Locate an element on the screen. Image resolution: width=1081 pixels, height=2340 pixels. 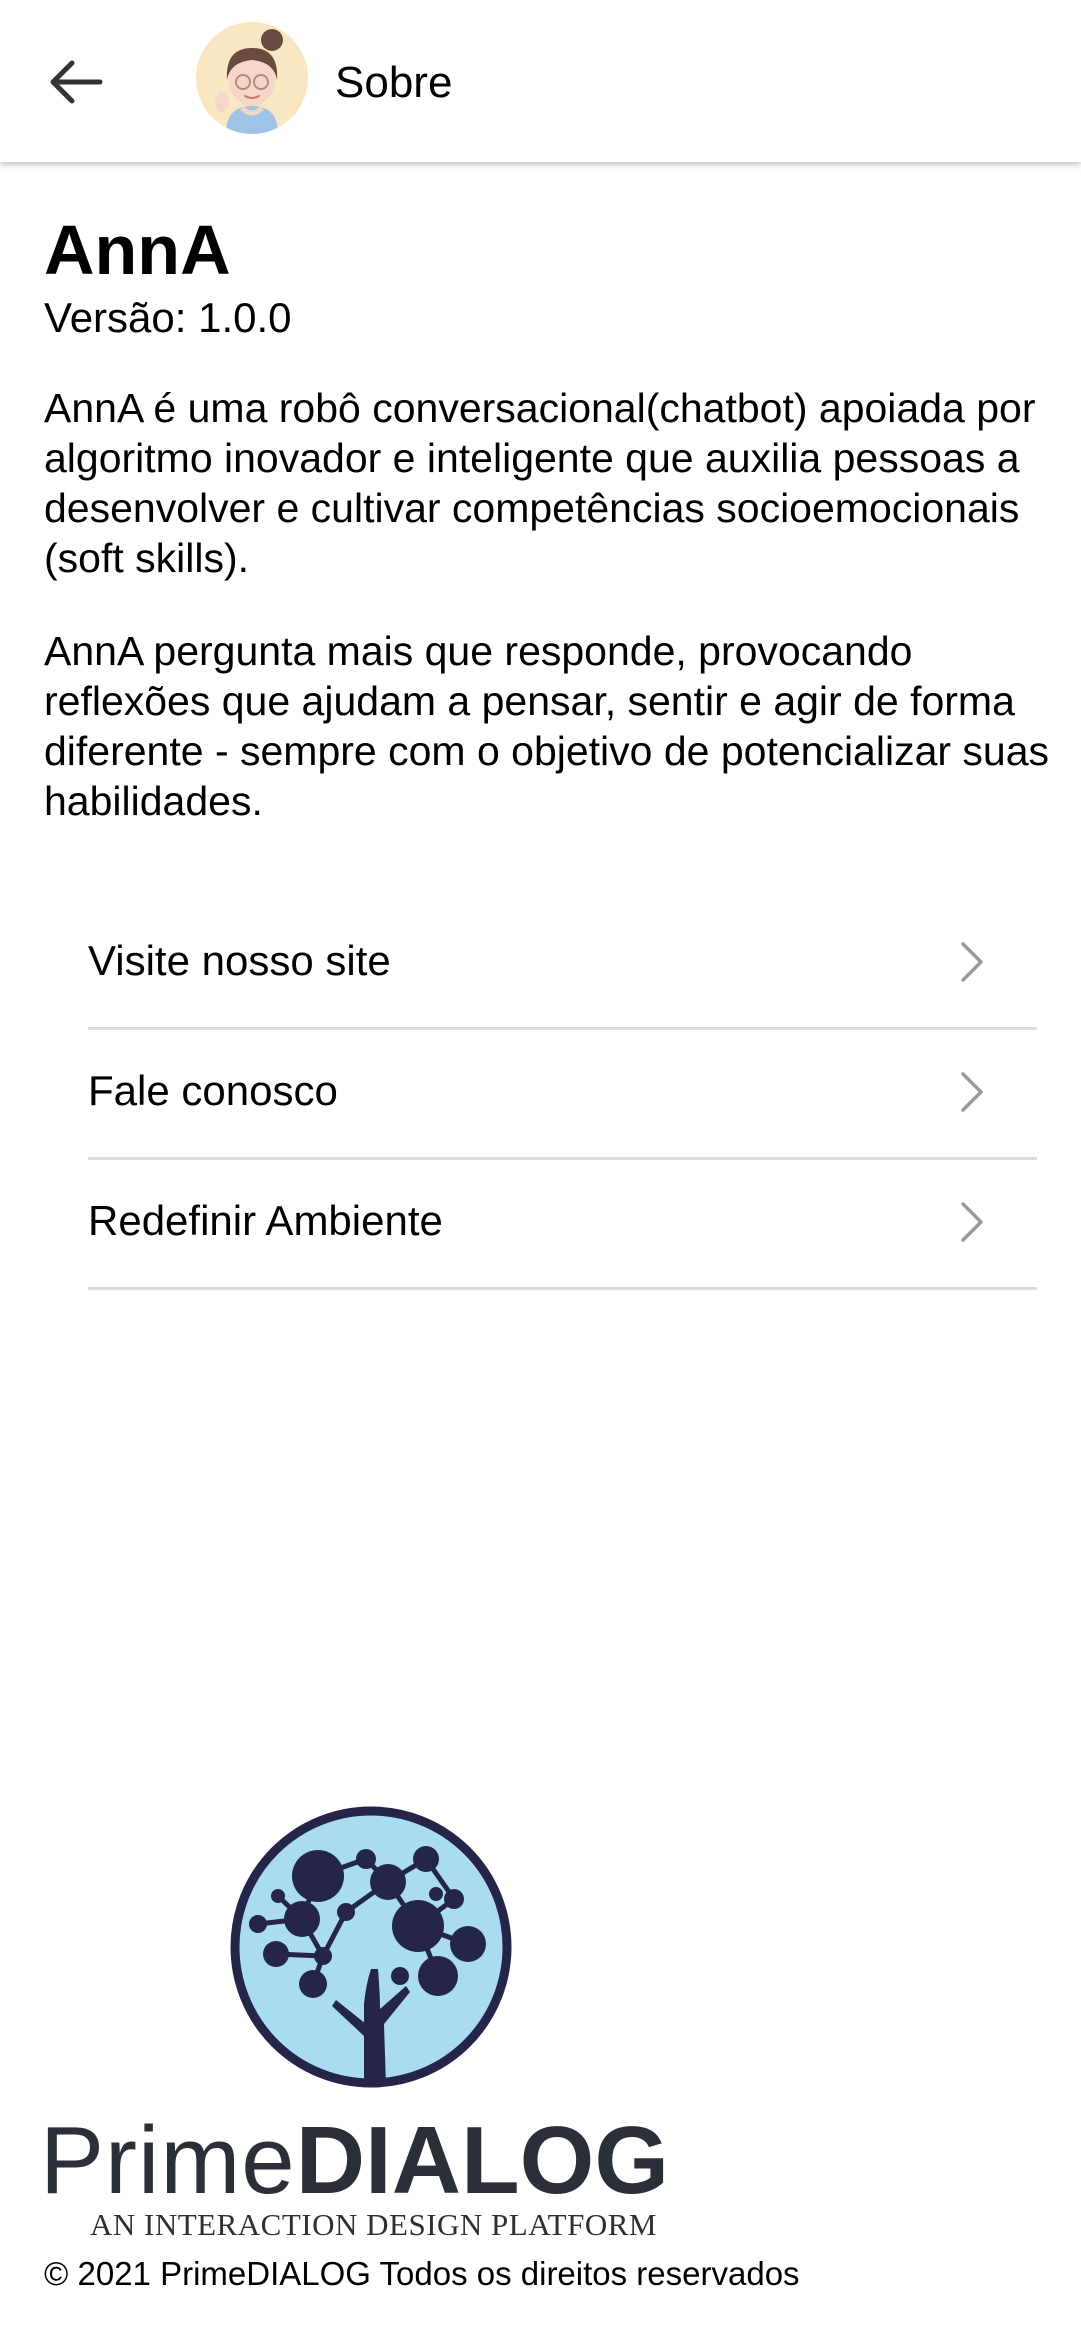
menu-item-contact-us: Fale conosco is located at coordinates (562, 1095).